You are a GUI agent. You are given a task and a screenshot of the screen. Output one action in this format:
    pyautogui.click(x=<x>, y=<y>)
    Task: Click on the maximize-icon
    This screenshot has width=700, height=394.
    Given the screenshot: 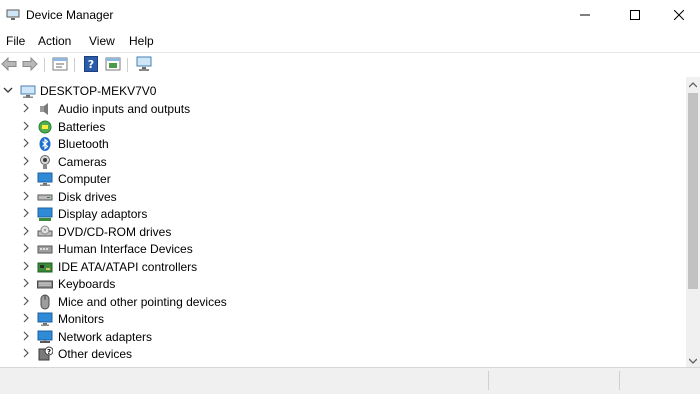 What is the action you would take?
    pyautogui.click(x=635, y=16)
    